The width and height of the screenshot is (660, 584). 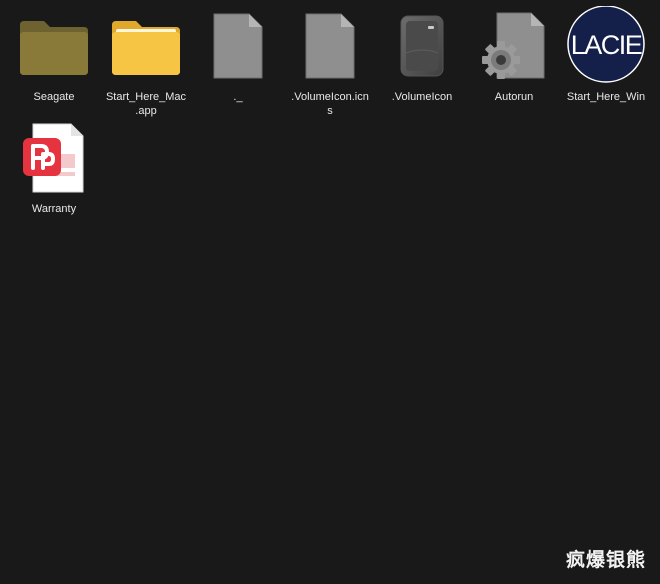 I want to click on item-label: Start_Here_Mac .app, so click(x=146, y=104).